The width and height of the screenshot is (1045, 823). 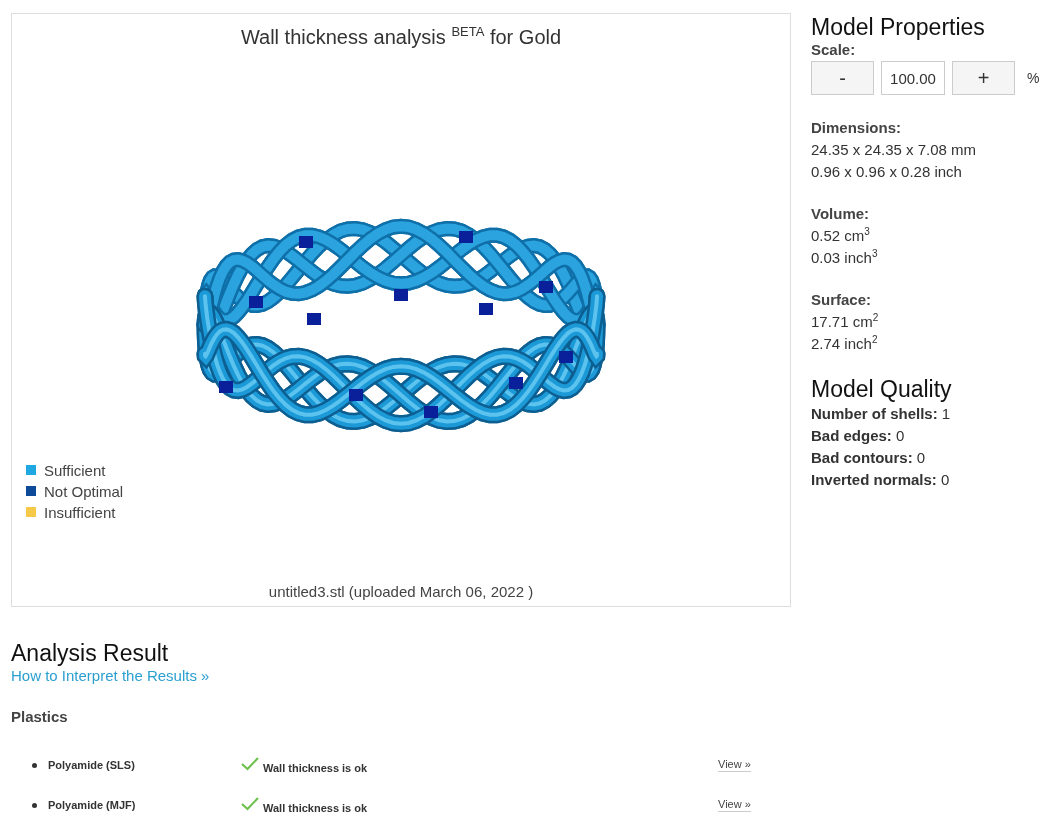 What do you see at coordinates (84, 491) in the screenshot?
I see `legend-label: Not Optimal` at bounding box center [84, 491].